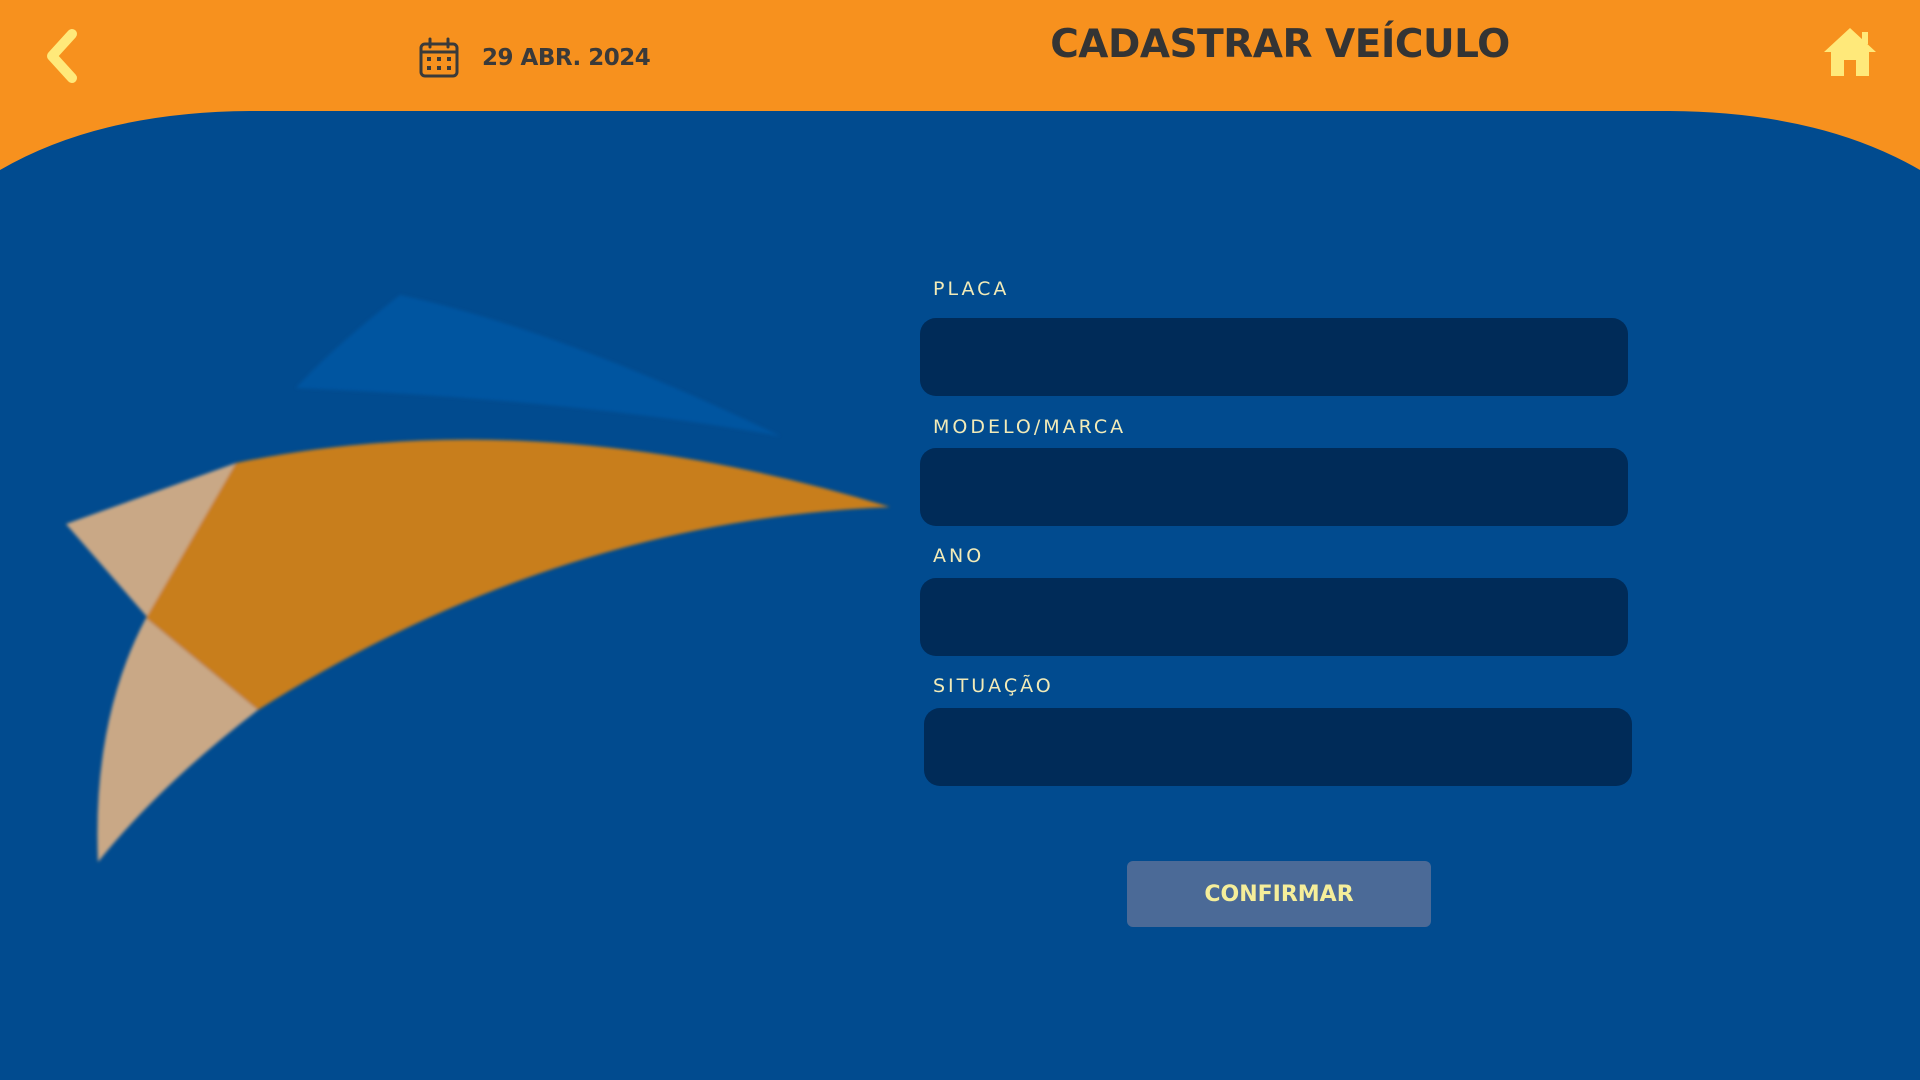 The width and height of the screenshot is (1920, 1080). What do you see at coordinates (1274, 617) in the screenshot?
I see `ano-input` at bounding box center [1274, 617].